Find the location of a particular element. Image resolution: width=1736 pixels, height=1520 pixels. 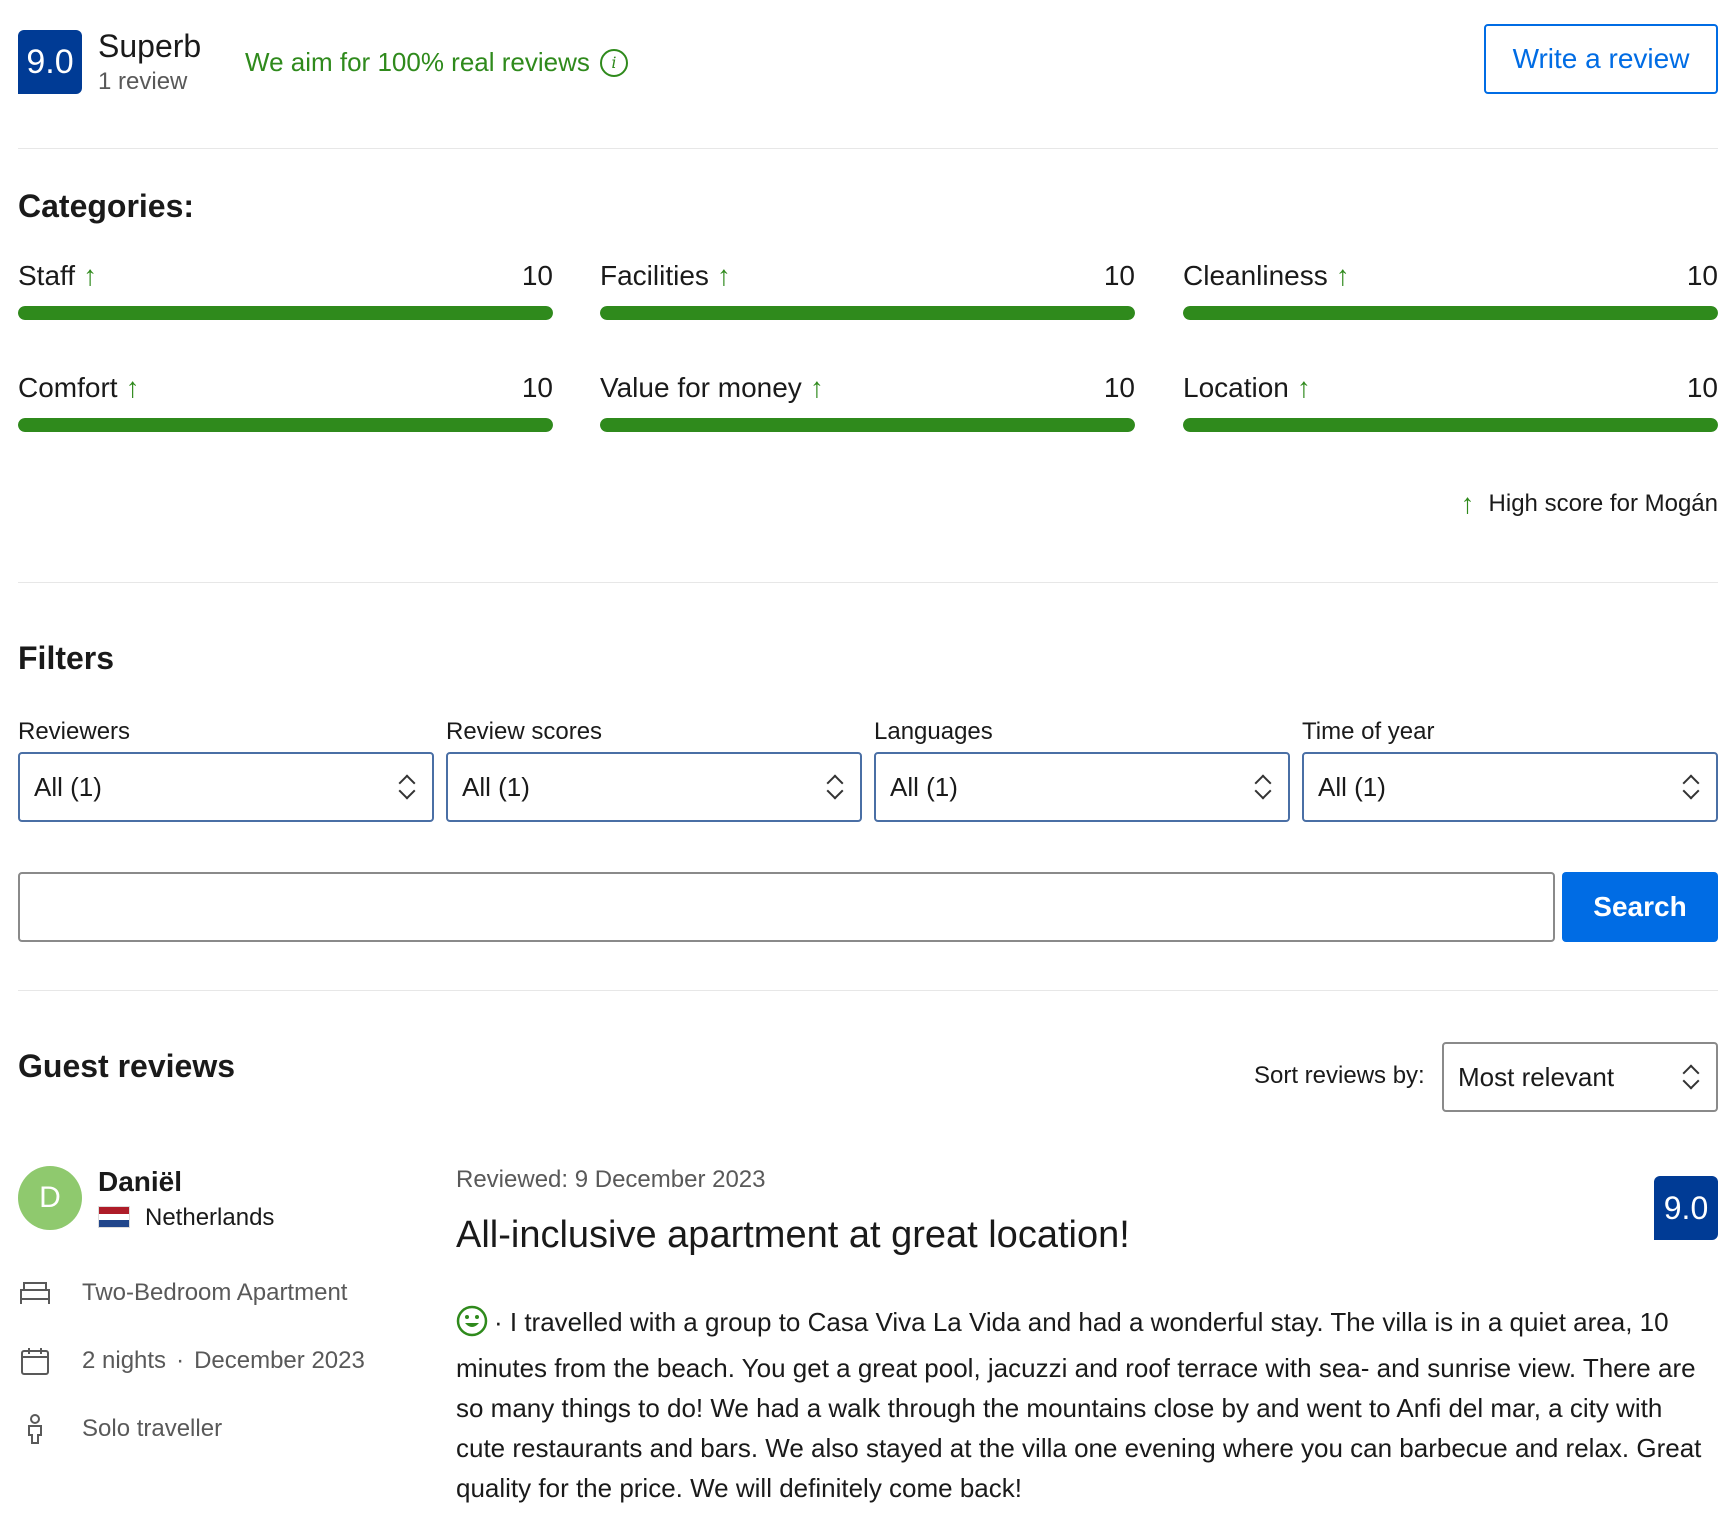

filter-time-of-year: Time of year All (1) is located at coordinates (1510, 770).